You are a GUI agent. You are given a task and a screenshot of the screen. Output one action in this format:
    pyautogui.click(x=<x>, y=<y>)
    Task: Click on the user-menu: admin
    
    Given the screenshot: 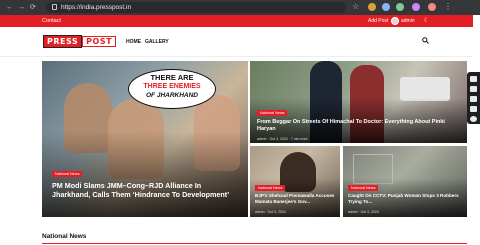 What is the action you would take?
    pyautogui.click(x=408, y=21)
    